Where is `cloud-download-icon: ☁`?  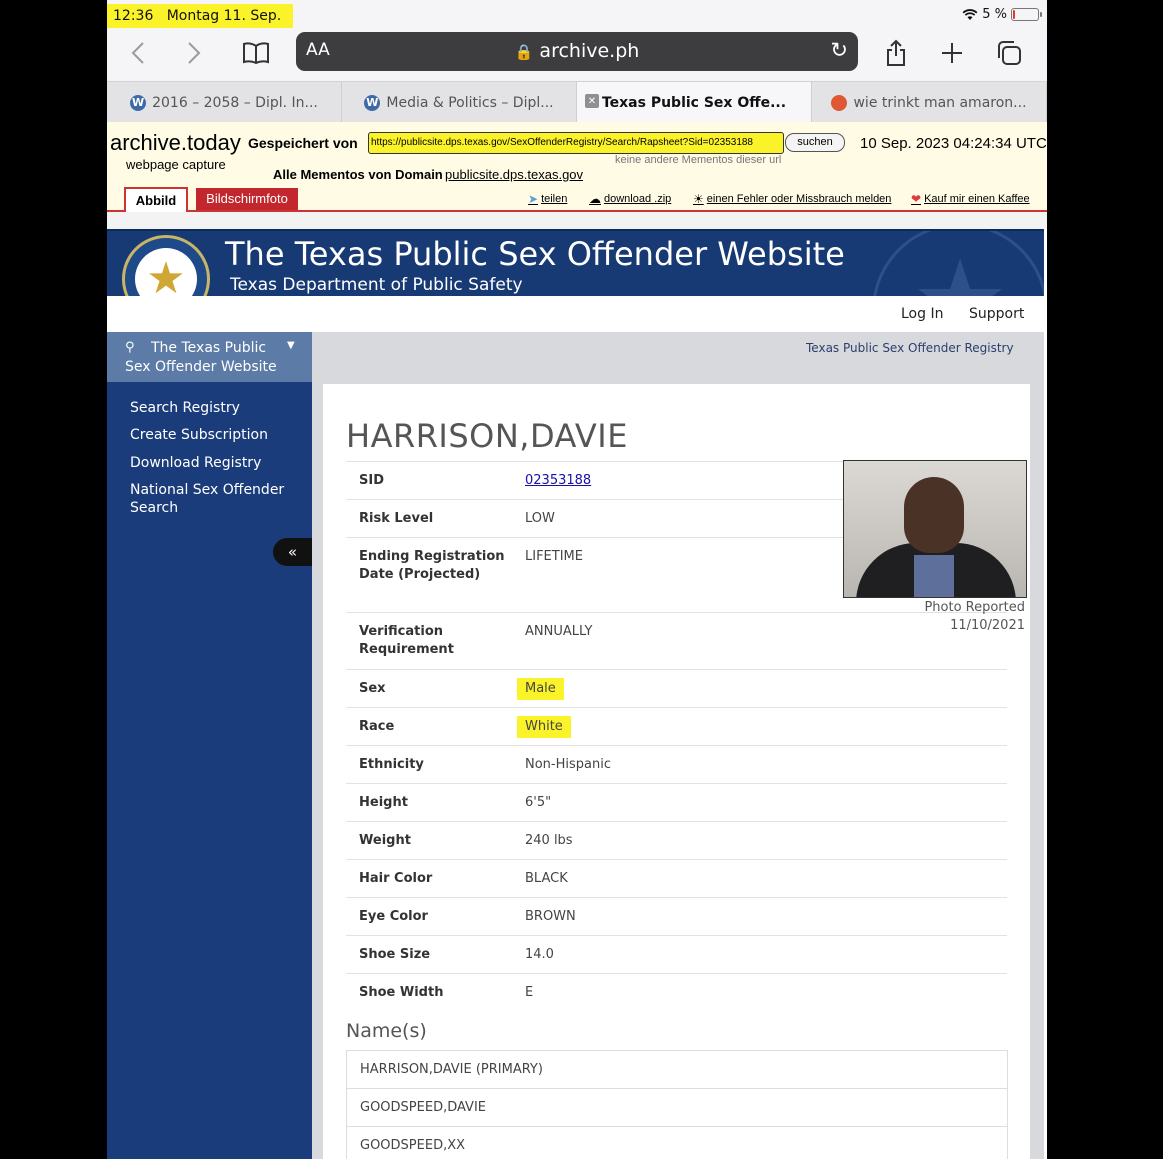 cloud-download-icon: ☁ is located at coordinates (595, 199).